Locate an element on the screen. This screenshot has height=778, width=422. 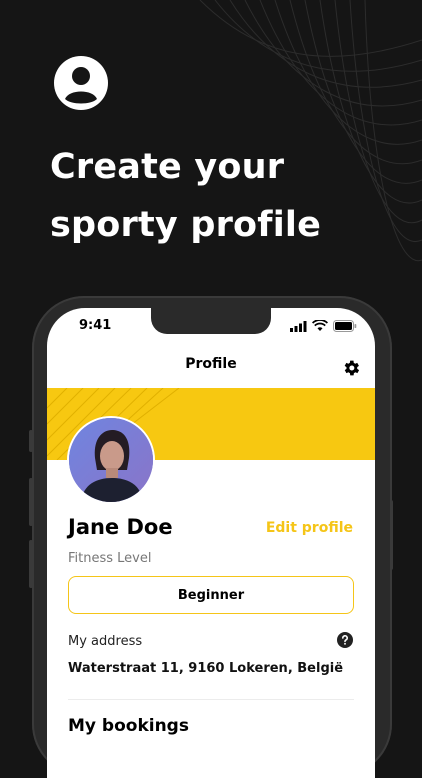
fitness-level-button: Beginner is located at coordinates (211, 595).